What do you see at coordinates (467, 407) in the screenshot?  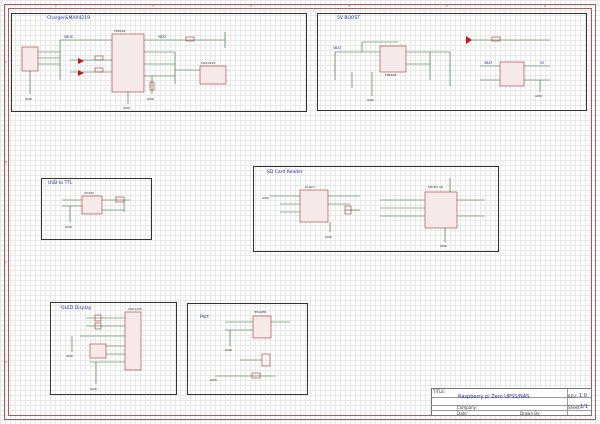 I see `company-label: Company:` at bounding box center [467, 407].